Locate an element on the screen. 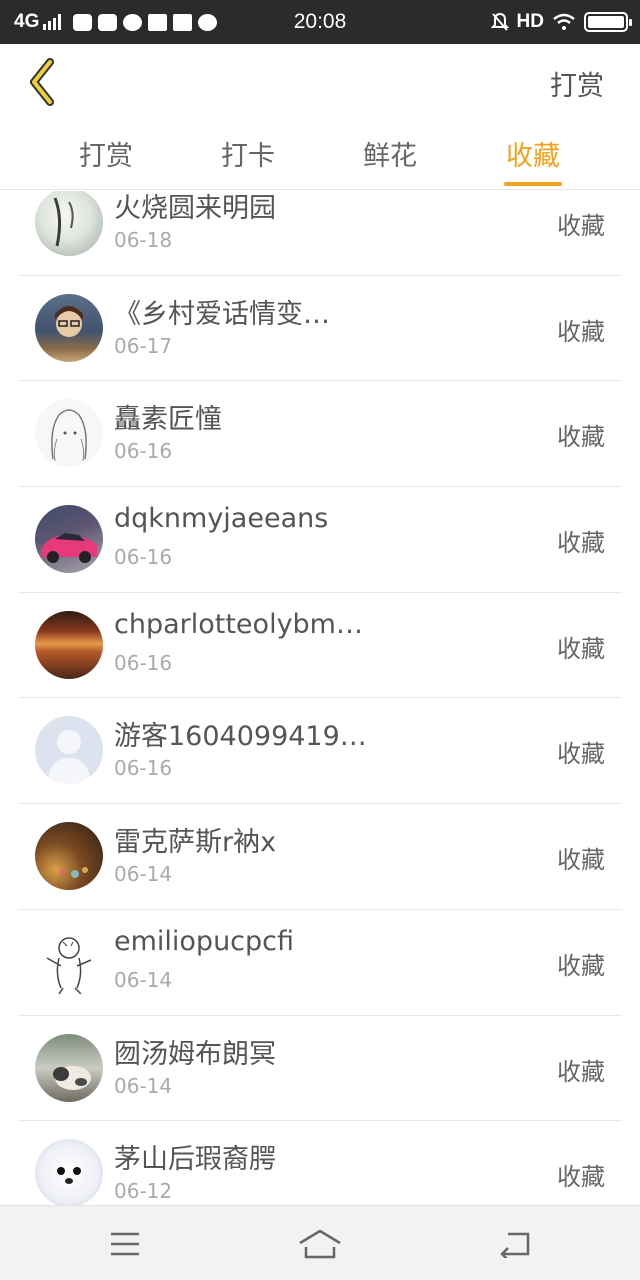  back-icon is located at coordinates (515, 1245).